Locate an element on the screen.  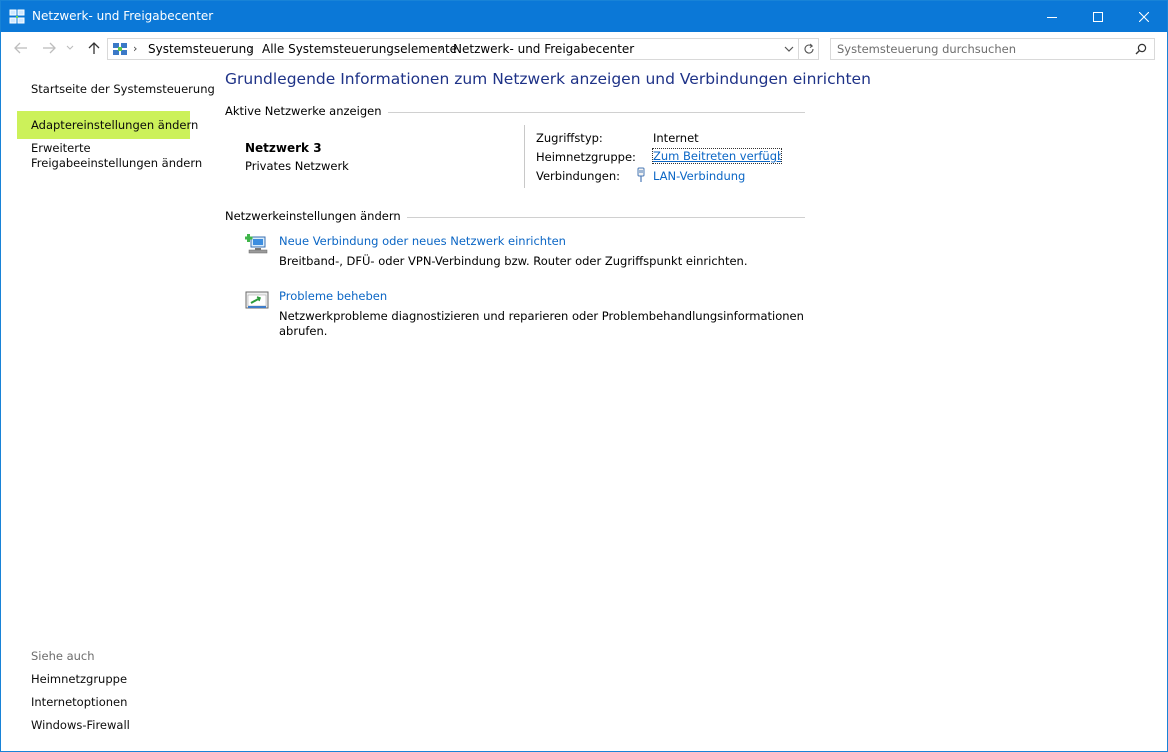
recent-locations-button is located at coordinates (70, 48).